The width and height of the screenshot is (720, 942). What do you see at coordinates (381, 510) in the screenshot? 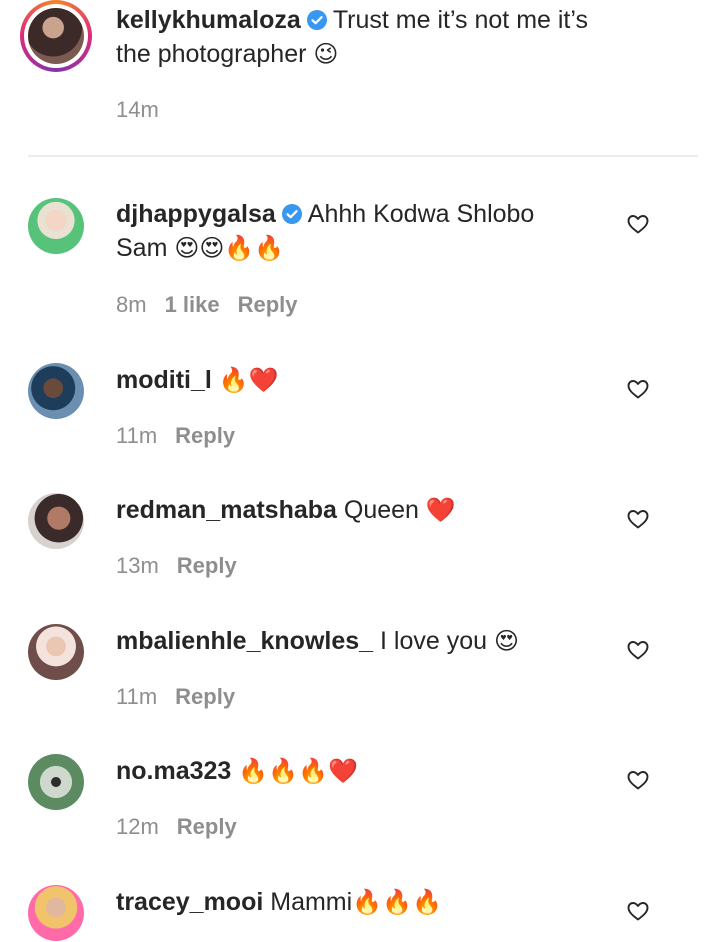
I see `comment-text: Queen` at bounding box center [381, 510].